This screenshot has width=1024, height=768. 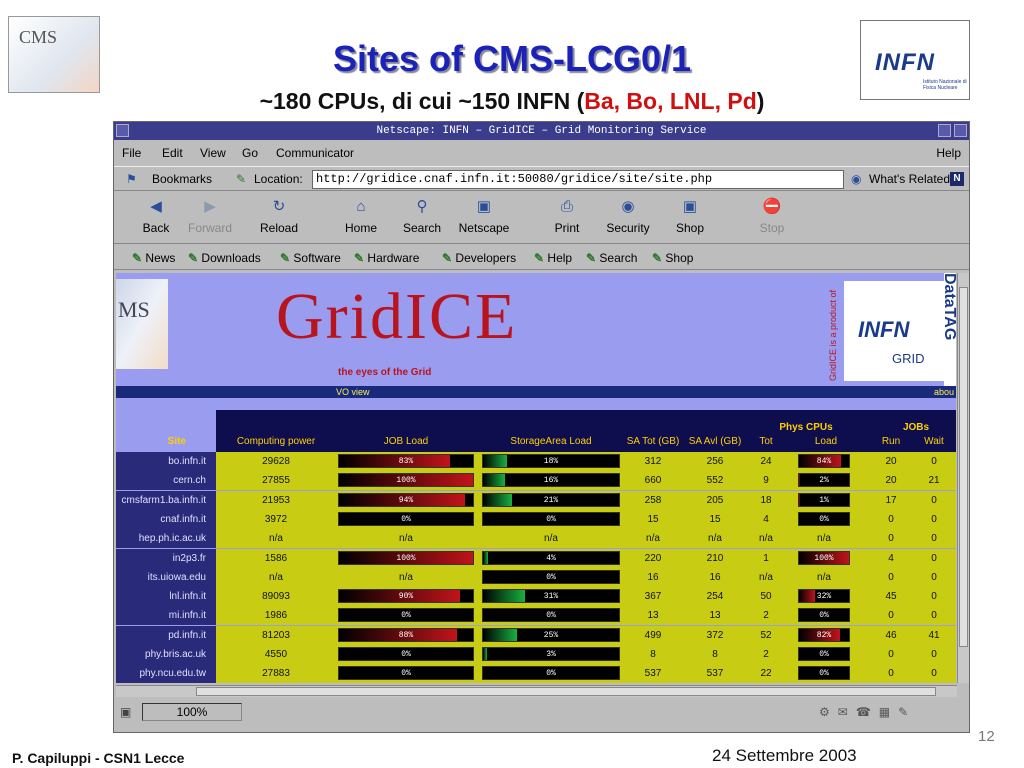 What do you see at coordinates (166, 519) in the screenshot?
I see `site-link: cnaf.infn.it` at bounding box center [166, 519].